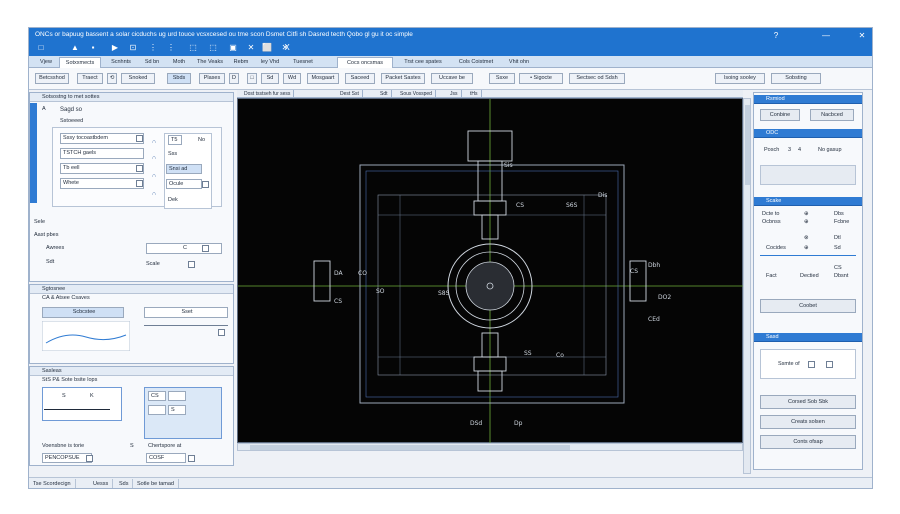 Image resolution: width=900 pixels, height=514 pixels. Describe the element at coordinates (832, 115) in the screenshot. I see `nacbced-button: Nacbced` at that location.